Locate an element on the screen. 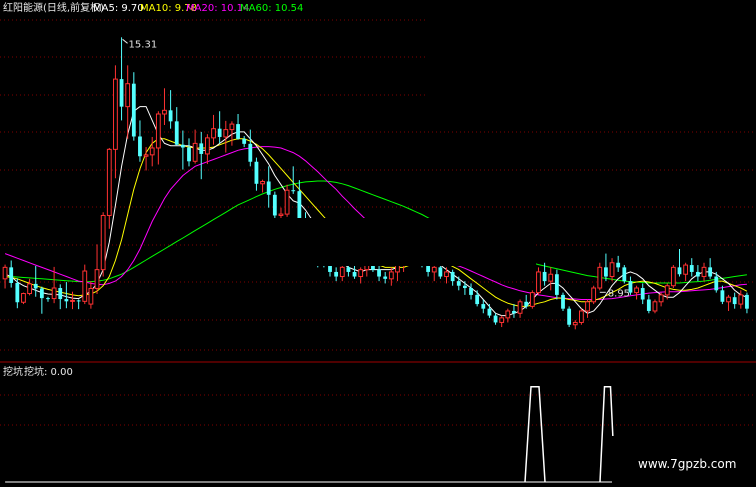 Image resolution: width=756 pixels, height=487 pixels. chart-title: 红阳能源(日线,前复权) is located at coordinates (53, 7).